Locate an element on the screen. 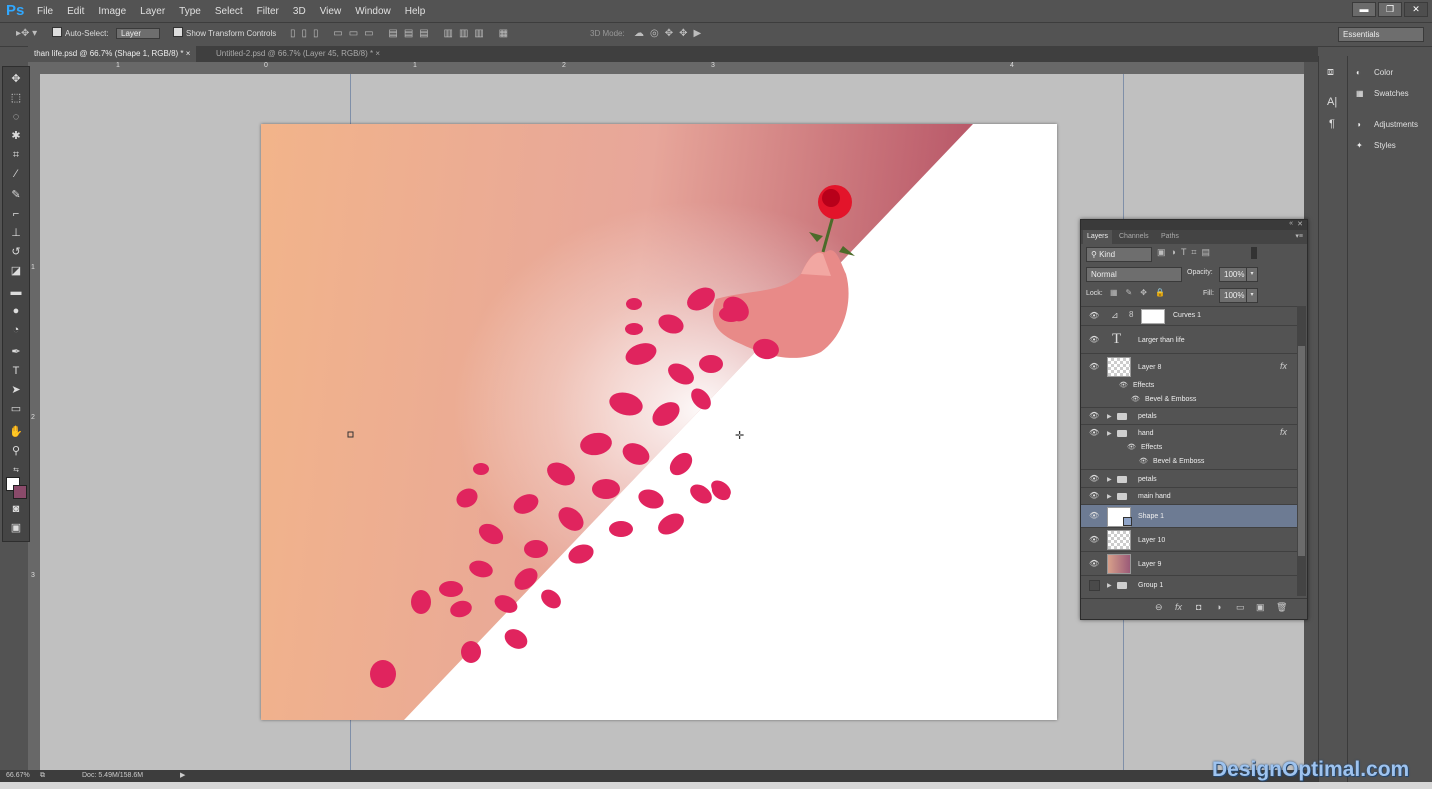 This screenshot has width=1432, height=789. add-style-icon: fx is located at coordinates (1178, 607).